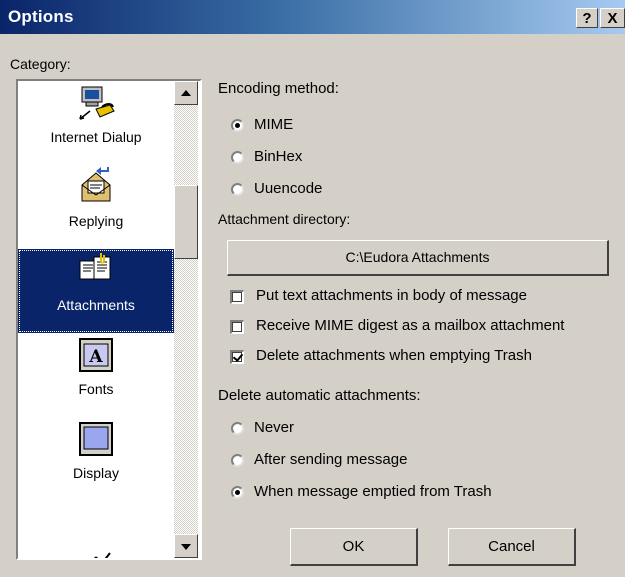 The width and height of the screenshot is (625, 577). I want to click on category-label-text: Replying, so click(96, 221).